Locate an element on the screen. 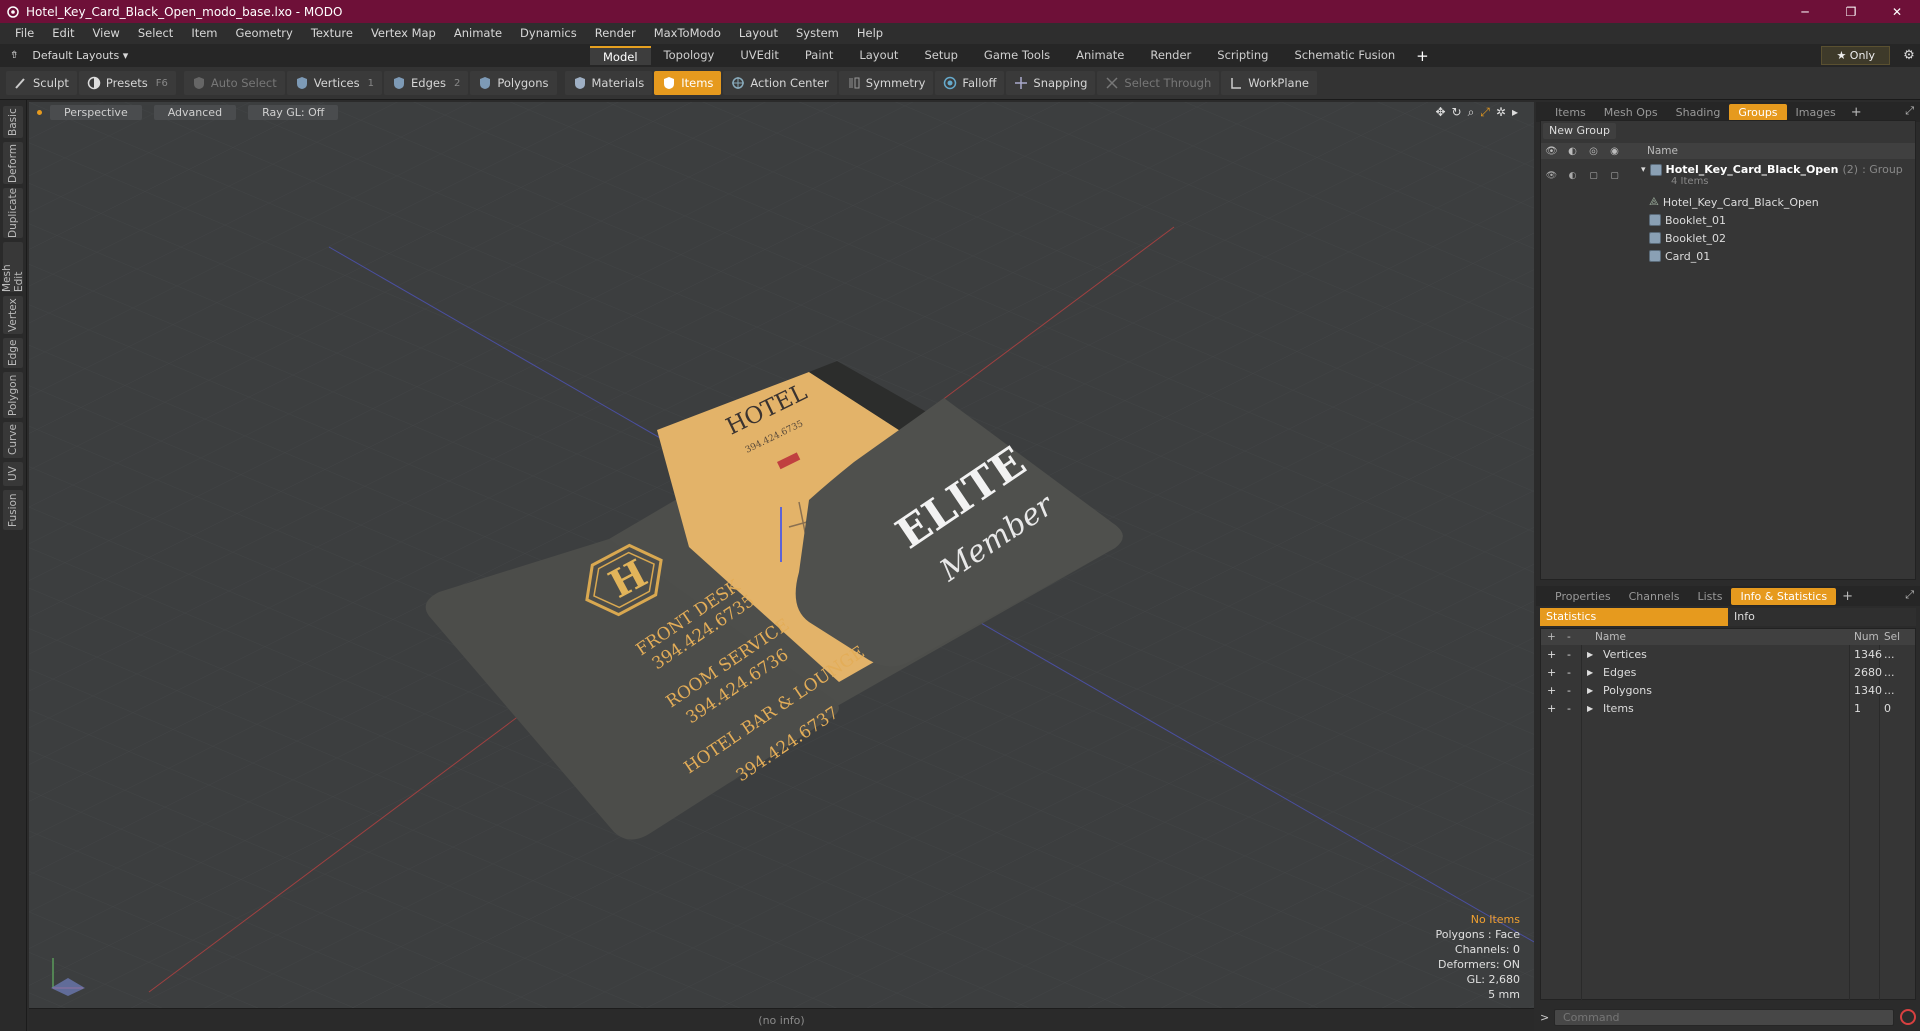  tab-render: Render is located at coordinates (1170, 55).